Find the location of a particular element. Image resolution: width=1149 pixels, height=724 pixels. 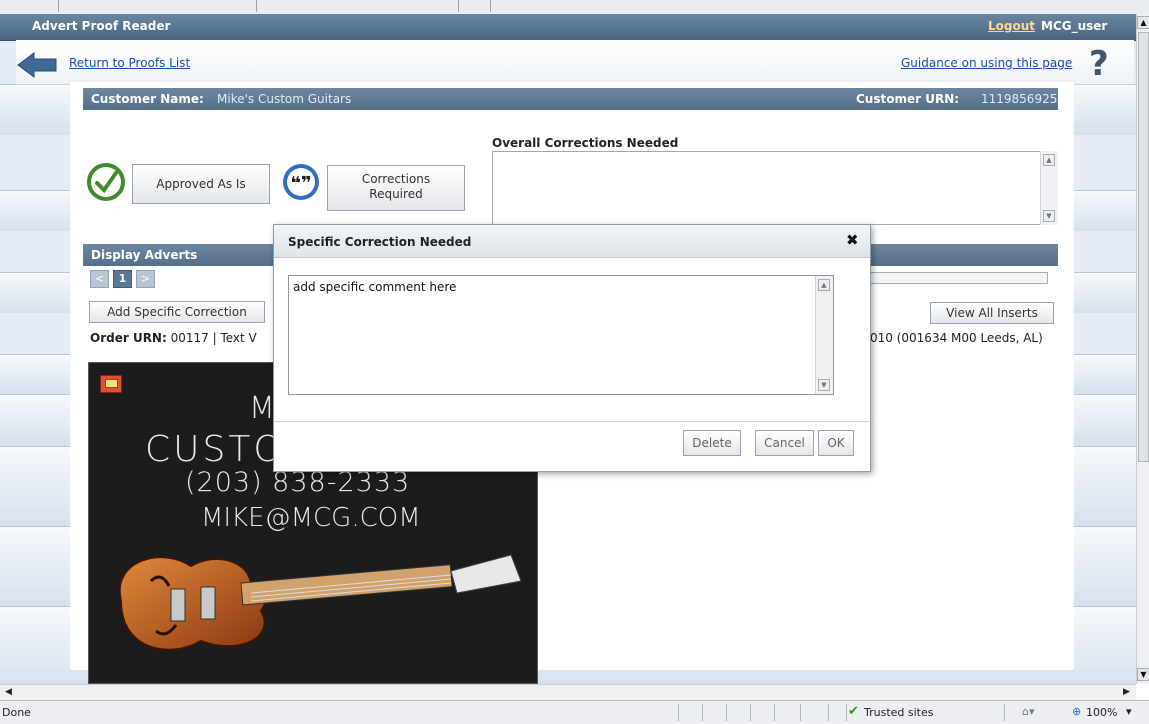

guitar-illustration is located at coordinates (320, 602).